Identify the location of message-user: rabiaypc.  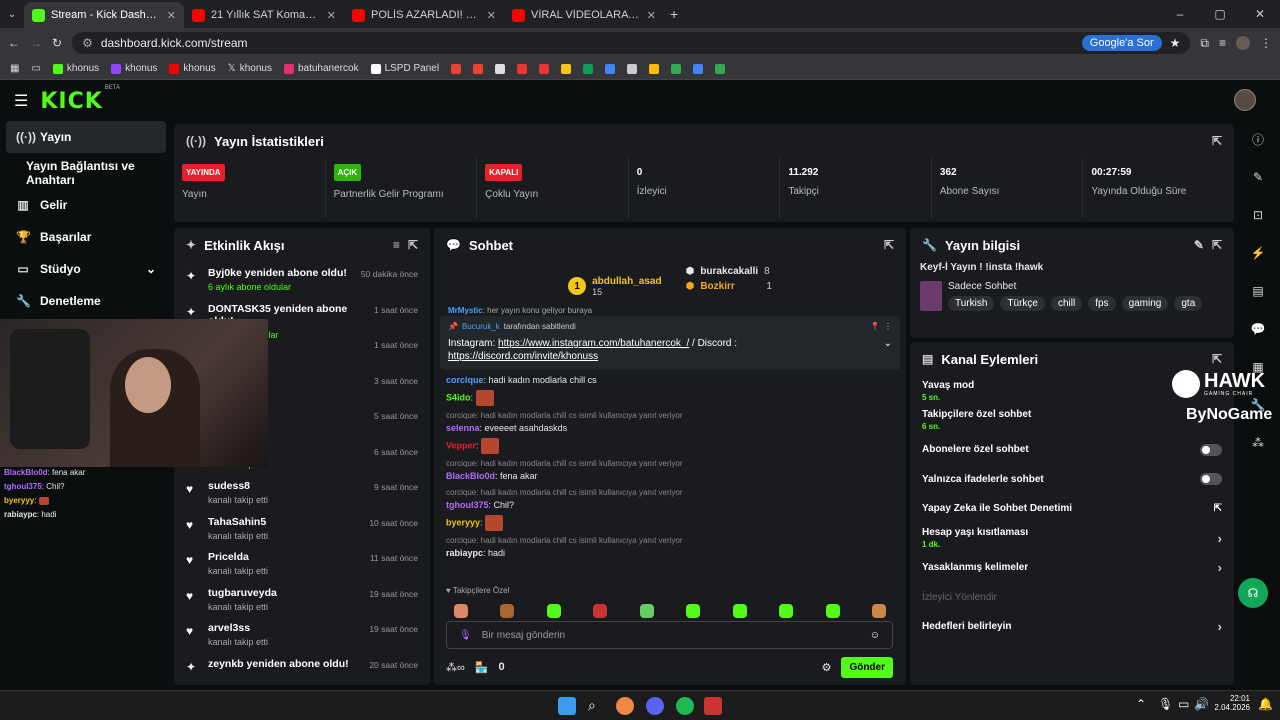
(464, 553).